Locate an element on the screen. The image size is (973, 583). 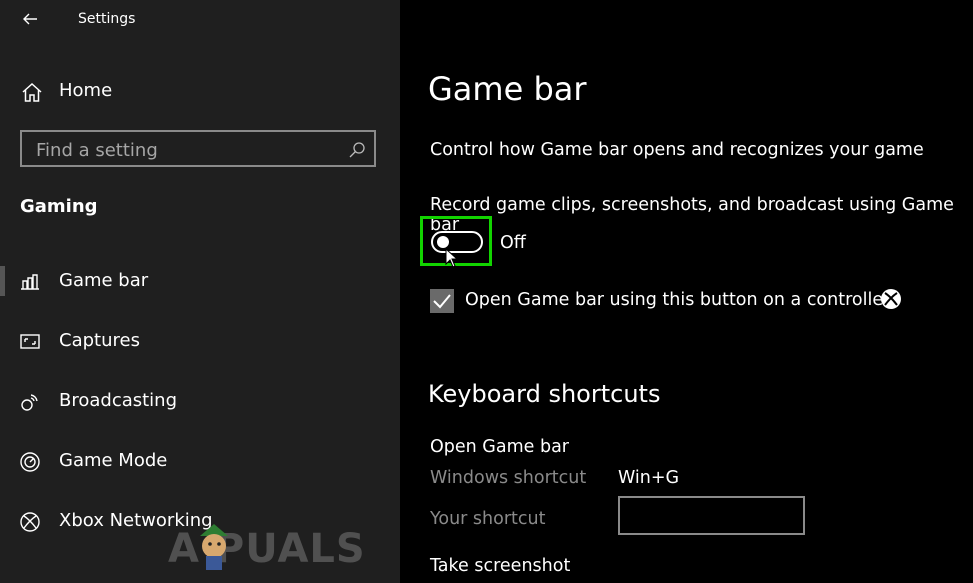
captures-icon is located at coordinates (30, 341).